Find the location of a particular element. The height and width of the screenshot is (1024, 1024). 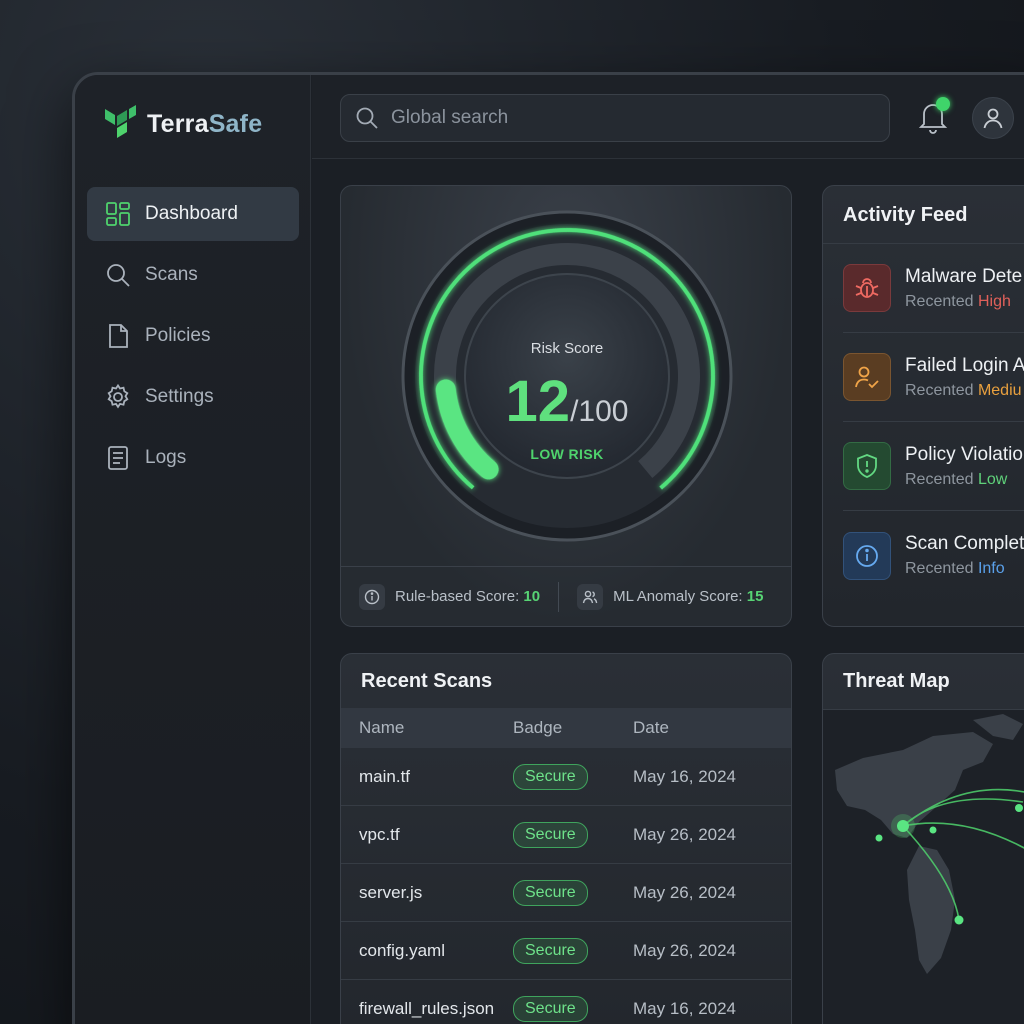

recent-scans-title: Recent Scans is located at coordinates (427, 681).